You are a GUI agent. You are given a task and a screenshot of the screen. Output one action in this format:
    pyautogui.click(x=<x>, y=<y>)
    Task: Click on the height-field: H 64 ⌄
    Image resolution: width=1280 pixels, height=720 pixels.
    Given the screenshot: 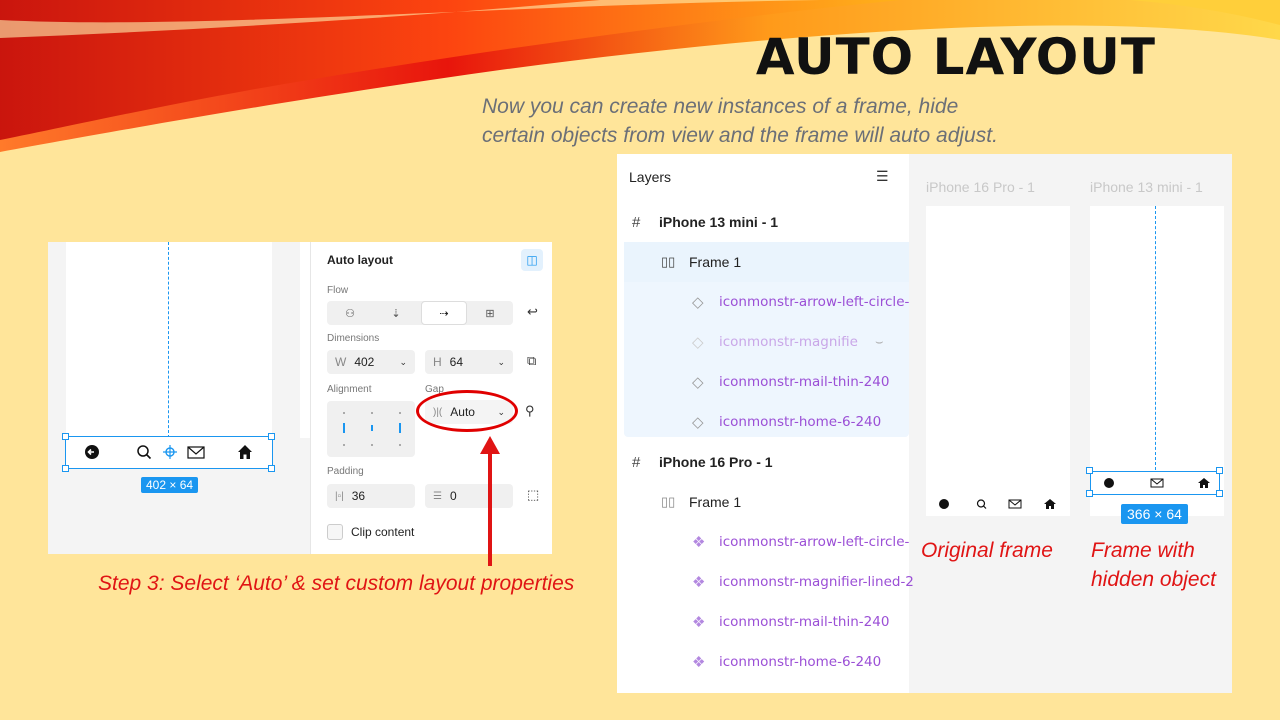 What is the action you would take?
    pyautogui.click(x=469, y=362)
    